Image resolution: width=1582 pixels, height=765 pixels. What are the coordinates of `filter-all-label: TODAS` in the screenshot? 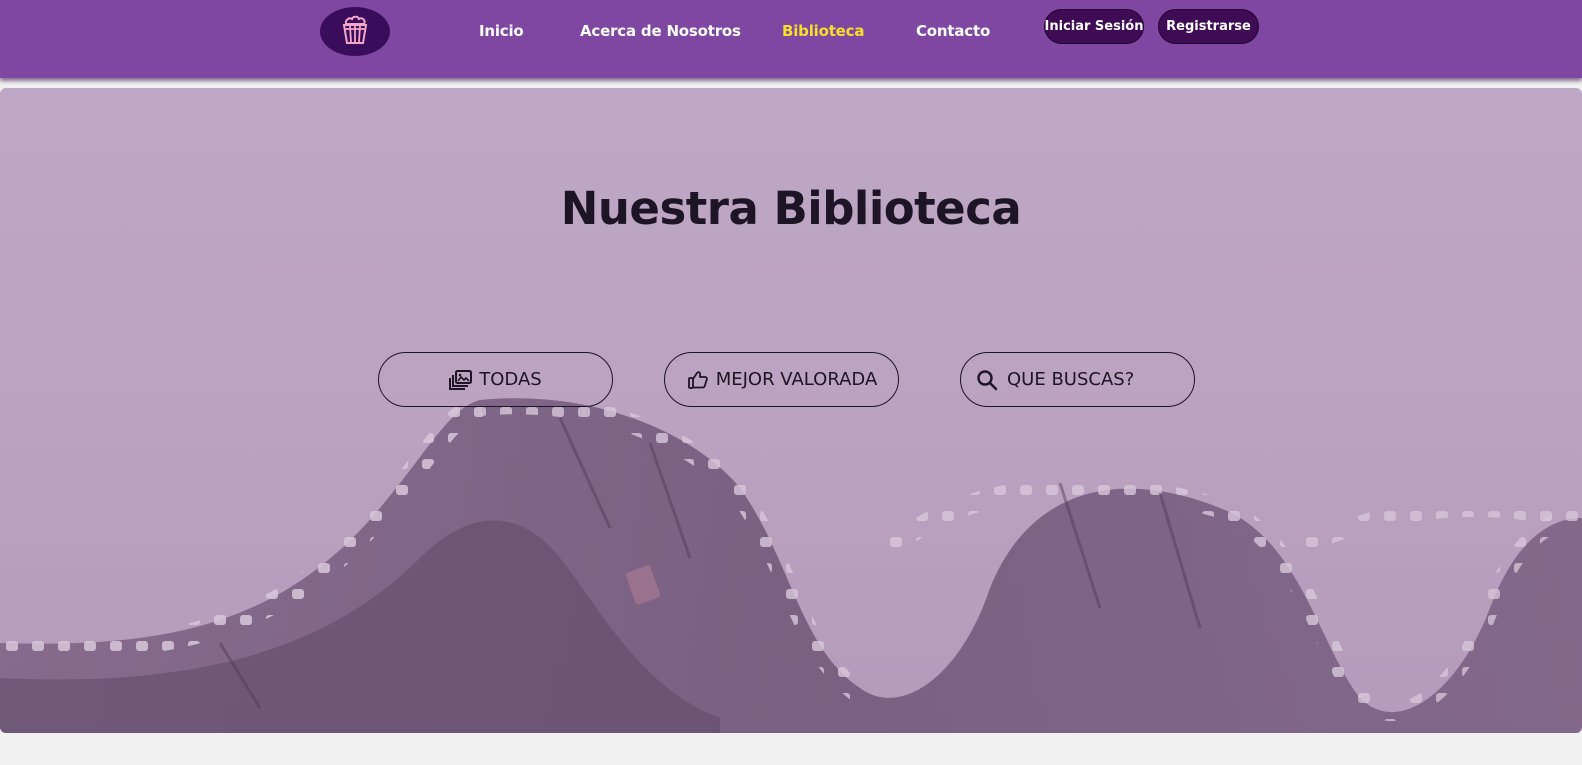 It's located at (510, 379).